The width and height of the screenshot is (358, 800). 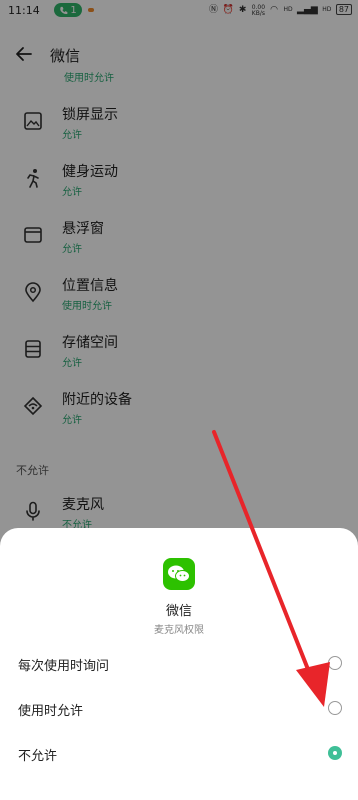 I want to click on chat-bubbles-icon, so click(x=179, y=573).